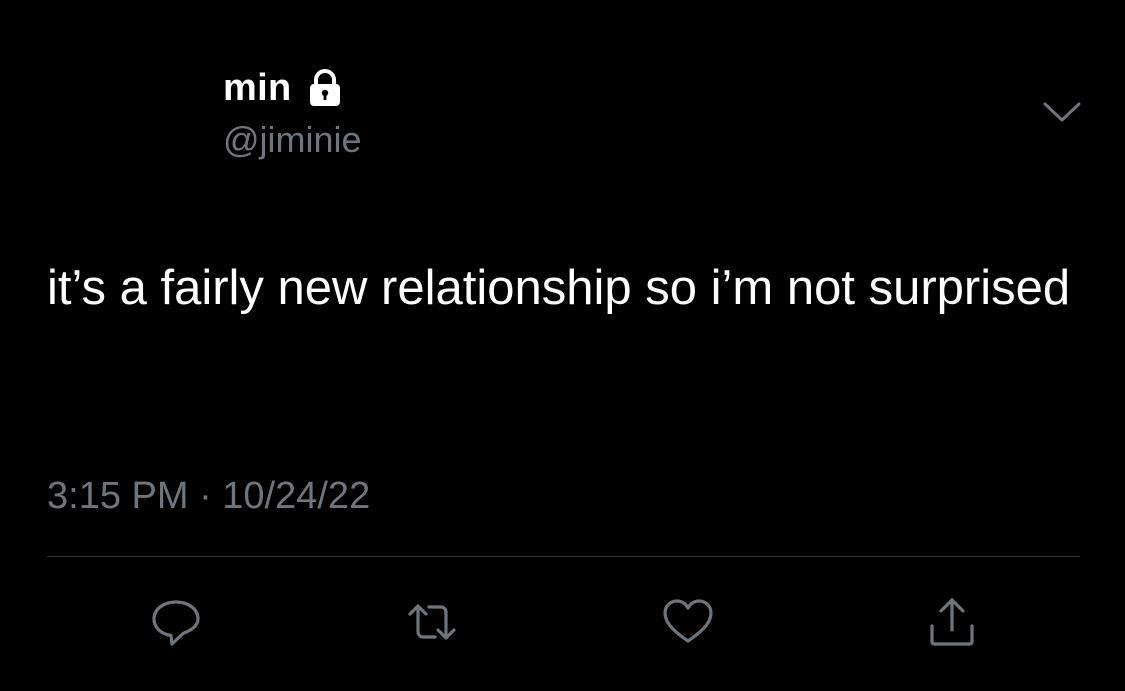 The width and height of the screenshot is (1125, 691). What do you see at coordinates (292, 140) in the screenshot?
I see `user-handle: @jiminie` at bounding box center [292, 140].